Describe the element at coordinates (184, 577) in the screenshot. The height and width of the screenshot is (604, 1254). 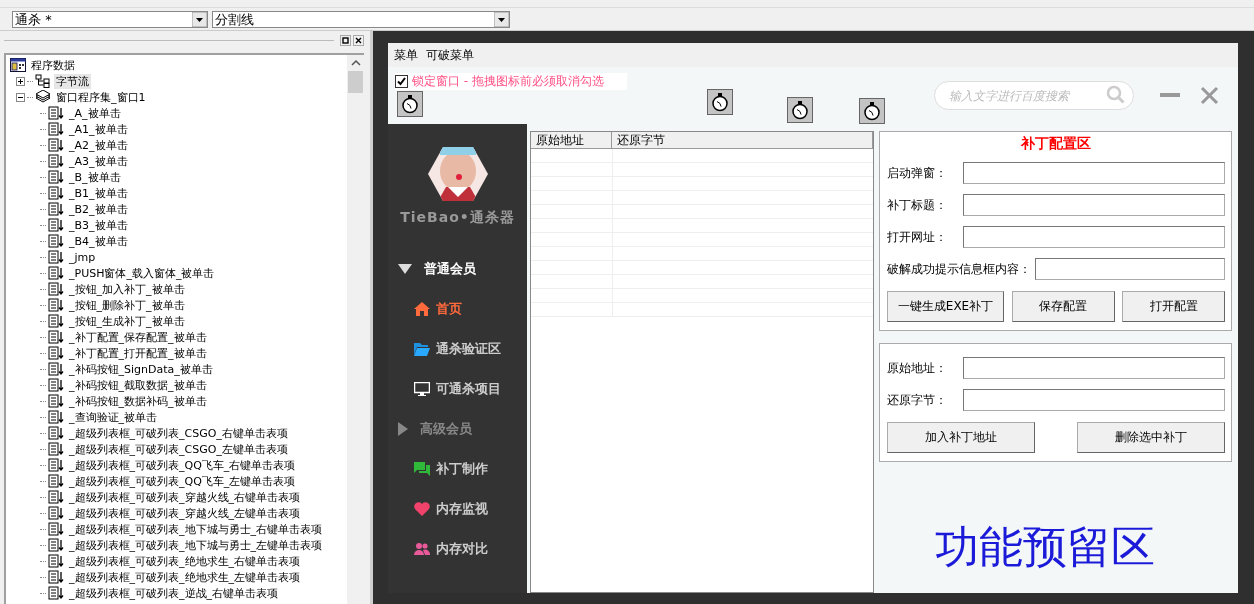
I see `tree-item: _超级列表框_可破列表_绝地求生_左键单击表项` at that location.